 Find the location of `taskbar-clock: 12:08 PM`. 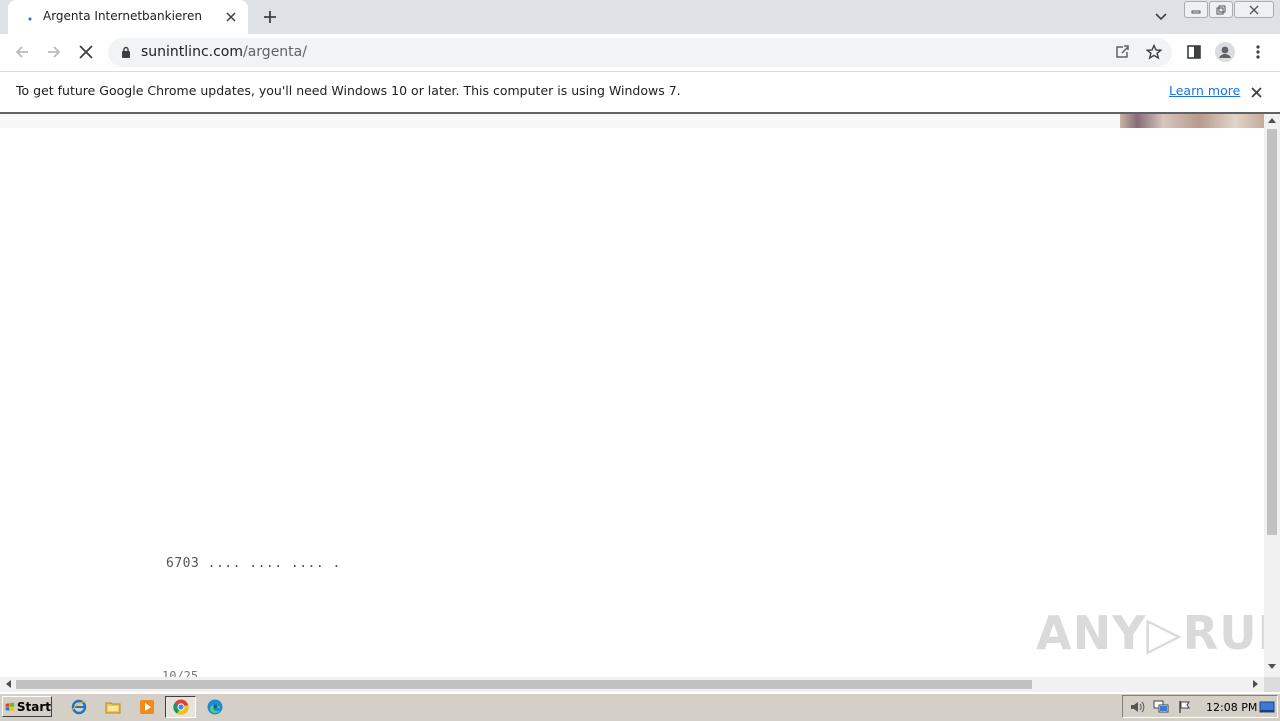

taskbar-clock: 12:08 PM is located at coordinates (1232, 707).